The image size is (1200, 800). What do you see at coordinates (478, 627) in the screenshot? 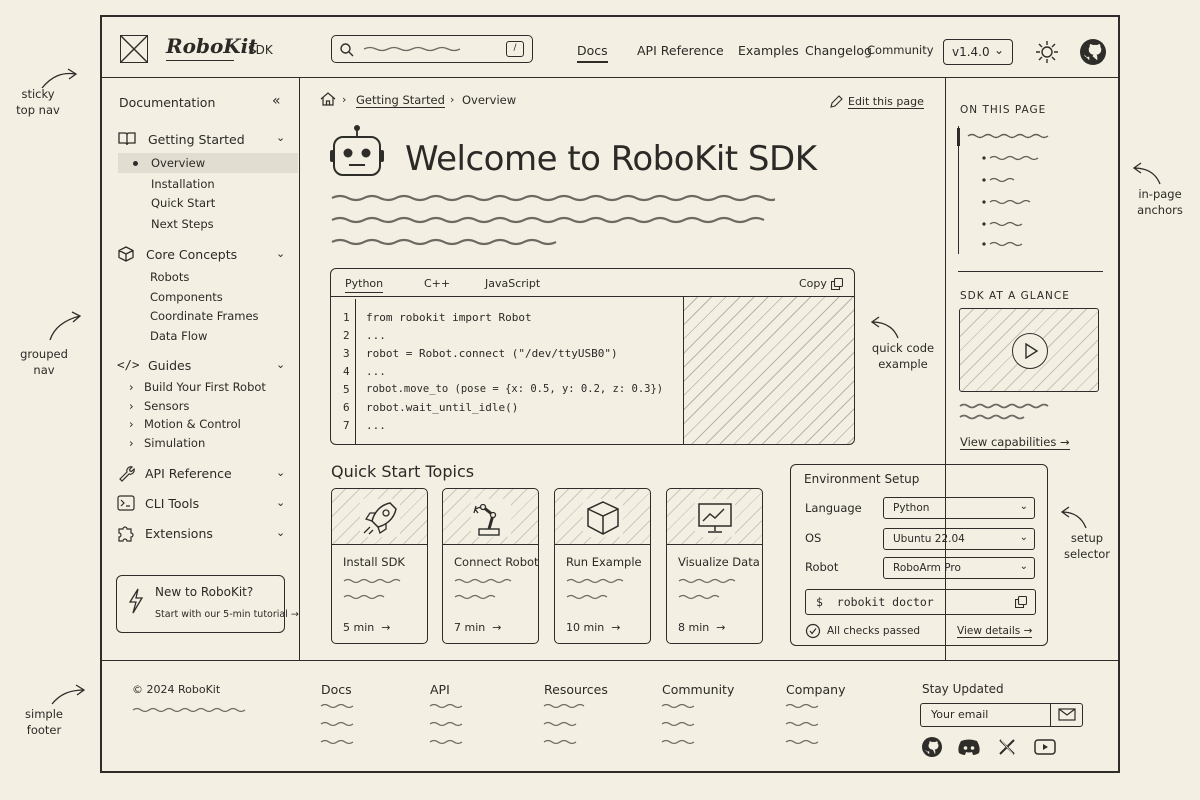
I see `card-time: 7 min →` at bounding box center [478, 627].